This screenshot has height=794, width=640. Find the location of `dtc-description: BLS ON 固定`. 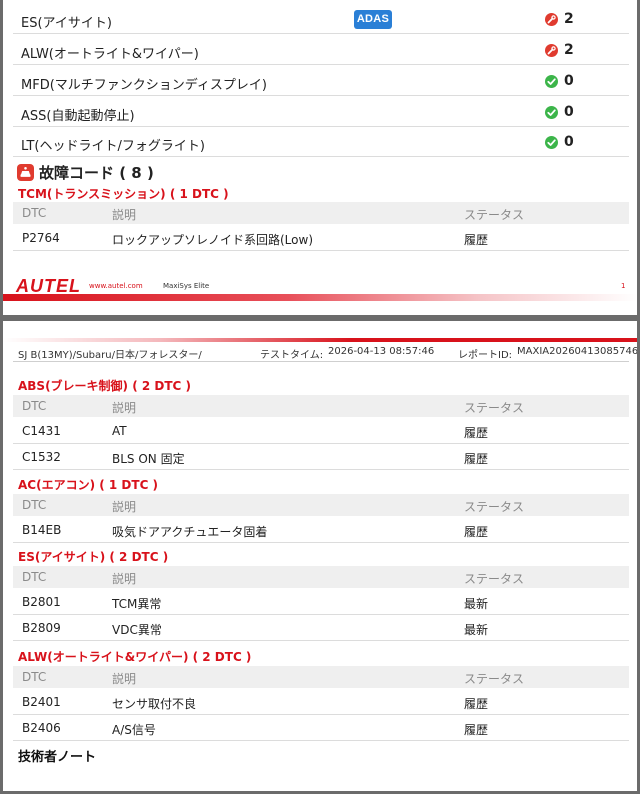

dtc-description: BLS ON 固定 is located at coordinates (148, 459).